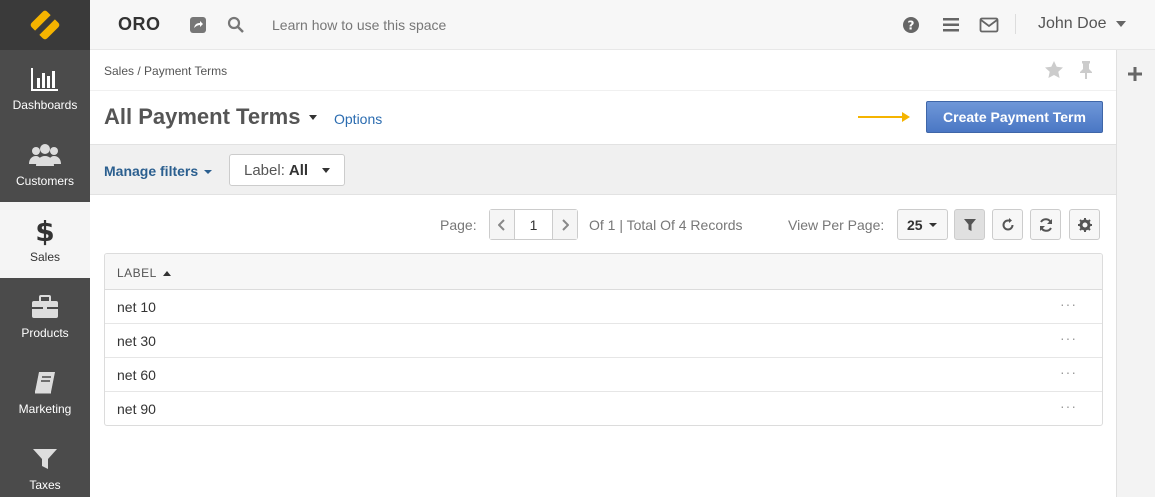 The height and width of the screenshot is (497, 1155). I want to click on prev-page-button, so click(502, 224).